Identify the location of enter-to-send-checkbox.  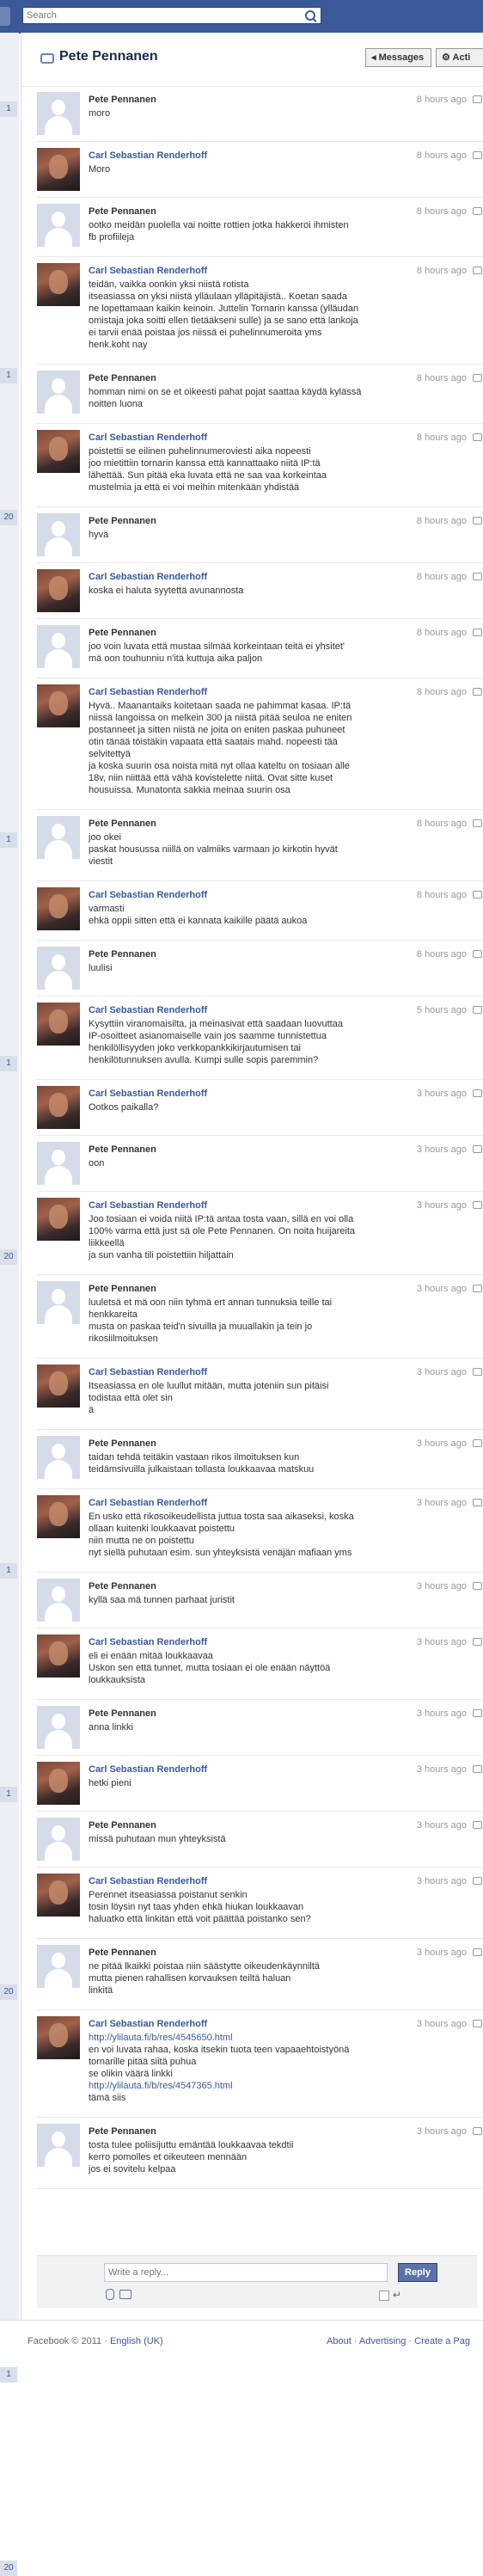
(384, 2296).